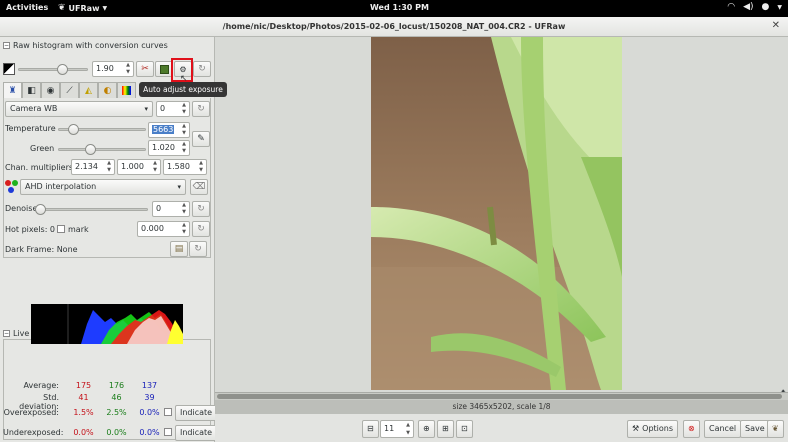 This screenshot has height=442, width=788. What do you see at coordinates (723, 429) in the screenshot?
I see `cancel-button: Cancel` at bounding box center [723, 429].